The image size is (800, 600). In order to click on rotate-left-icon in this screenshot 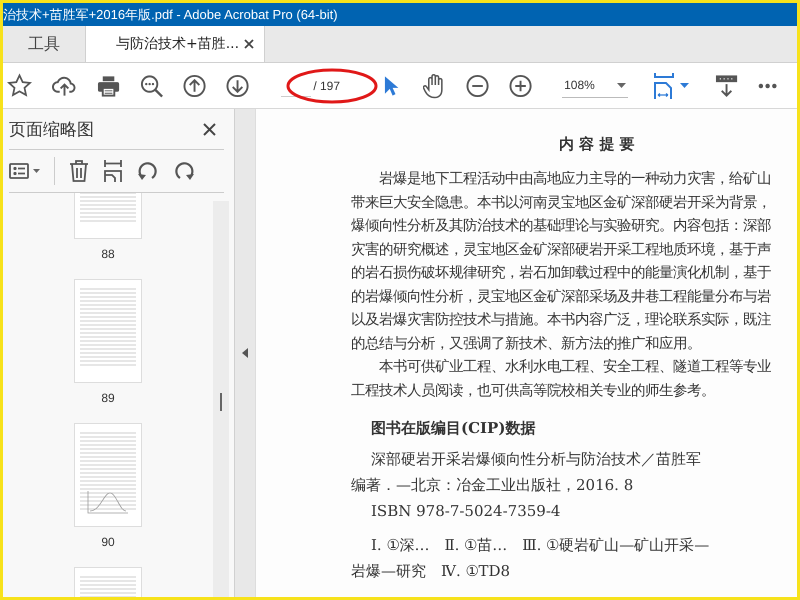, I will do `click(148, 171)`.